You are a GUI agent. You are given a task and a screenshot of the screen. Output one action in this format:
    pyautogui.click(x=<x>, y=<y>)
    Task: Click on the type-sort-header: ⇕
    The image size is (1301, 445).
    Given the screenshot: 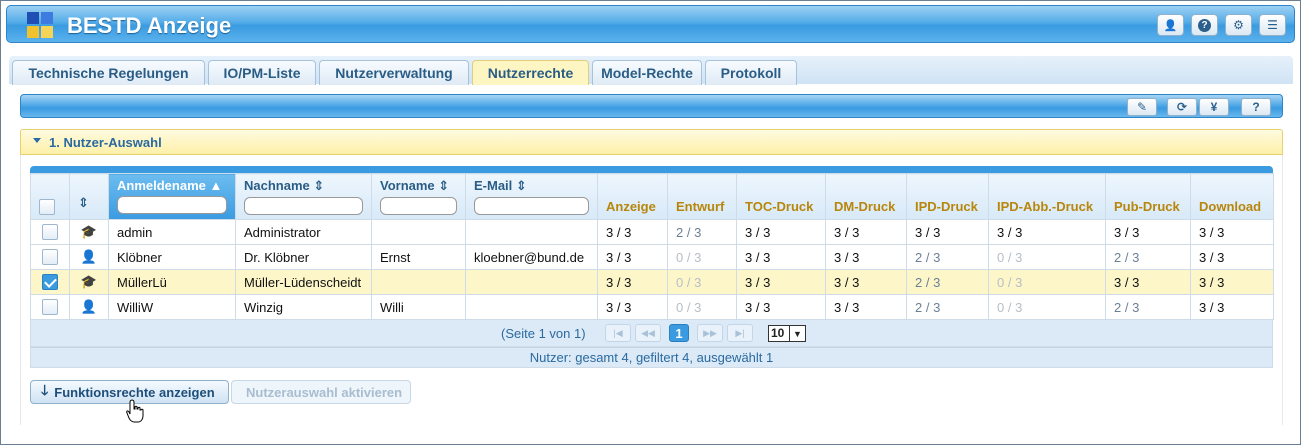 What is the action you would take?
    pyautogui.click(x=89, y=196)
    